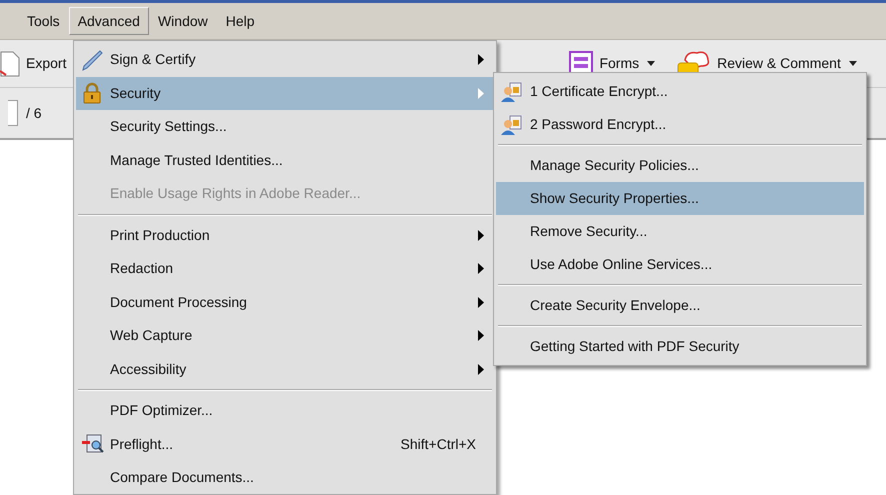 The height and width of the screenshot is (495, 886). What do you see at coordinates (285, 269) in the screenshot?
I see `menu-item: Redaction` at bounding box center [285, 269].